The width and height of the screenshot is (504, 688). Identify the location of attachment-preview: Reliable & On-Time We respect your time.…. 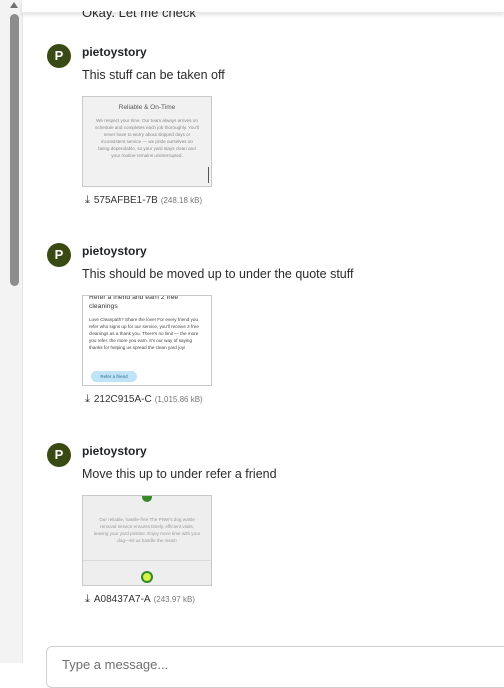
(147, 141).